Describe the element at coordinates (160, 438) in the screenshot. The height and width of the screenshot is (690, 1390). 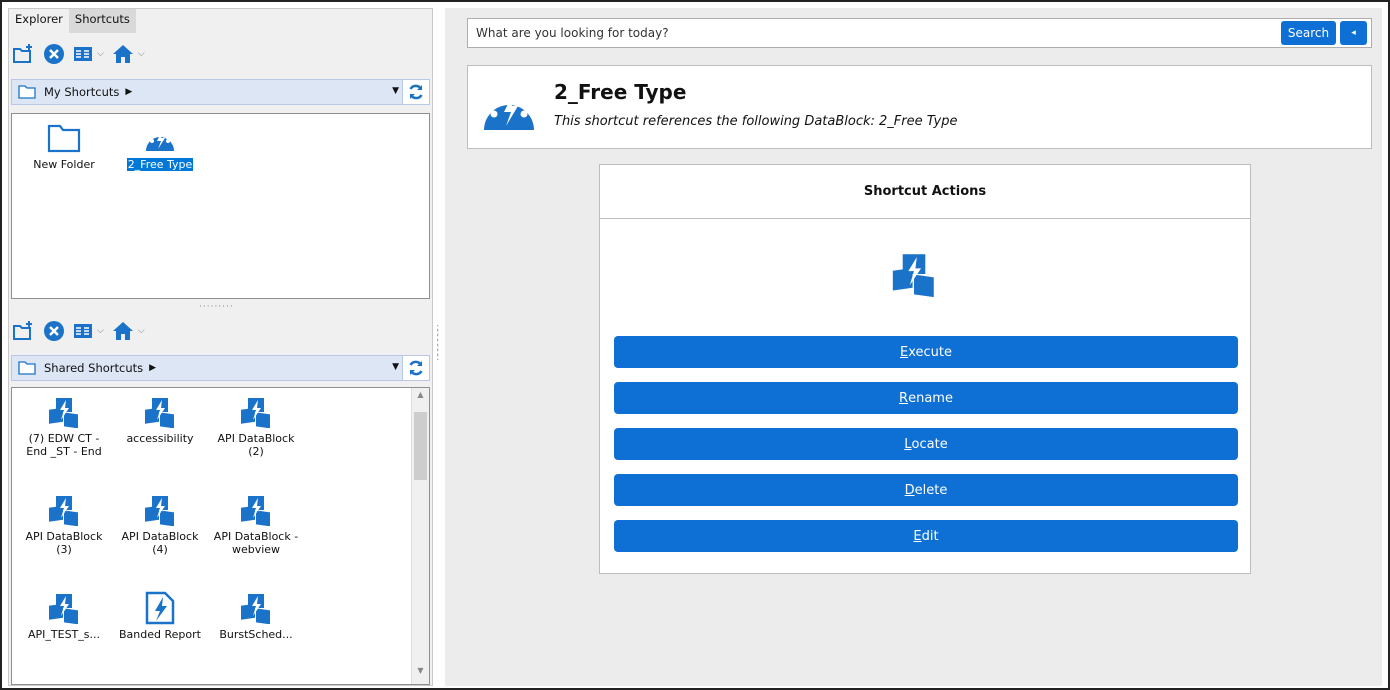
I see `item-label: accessibility` at that location.